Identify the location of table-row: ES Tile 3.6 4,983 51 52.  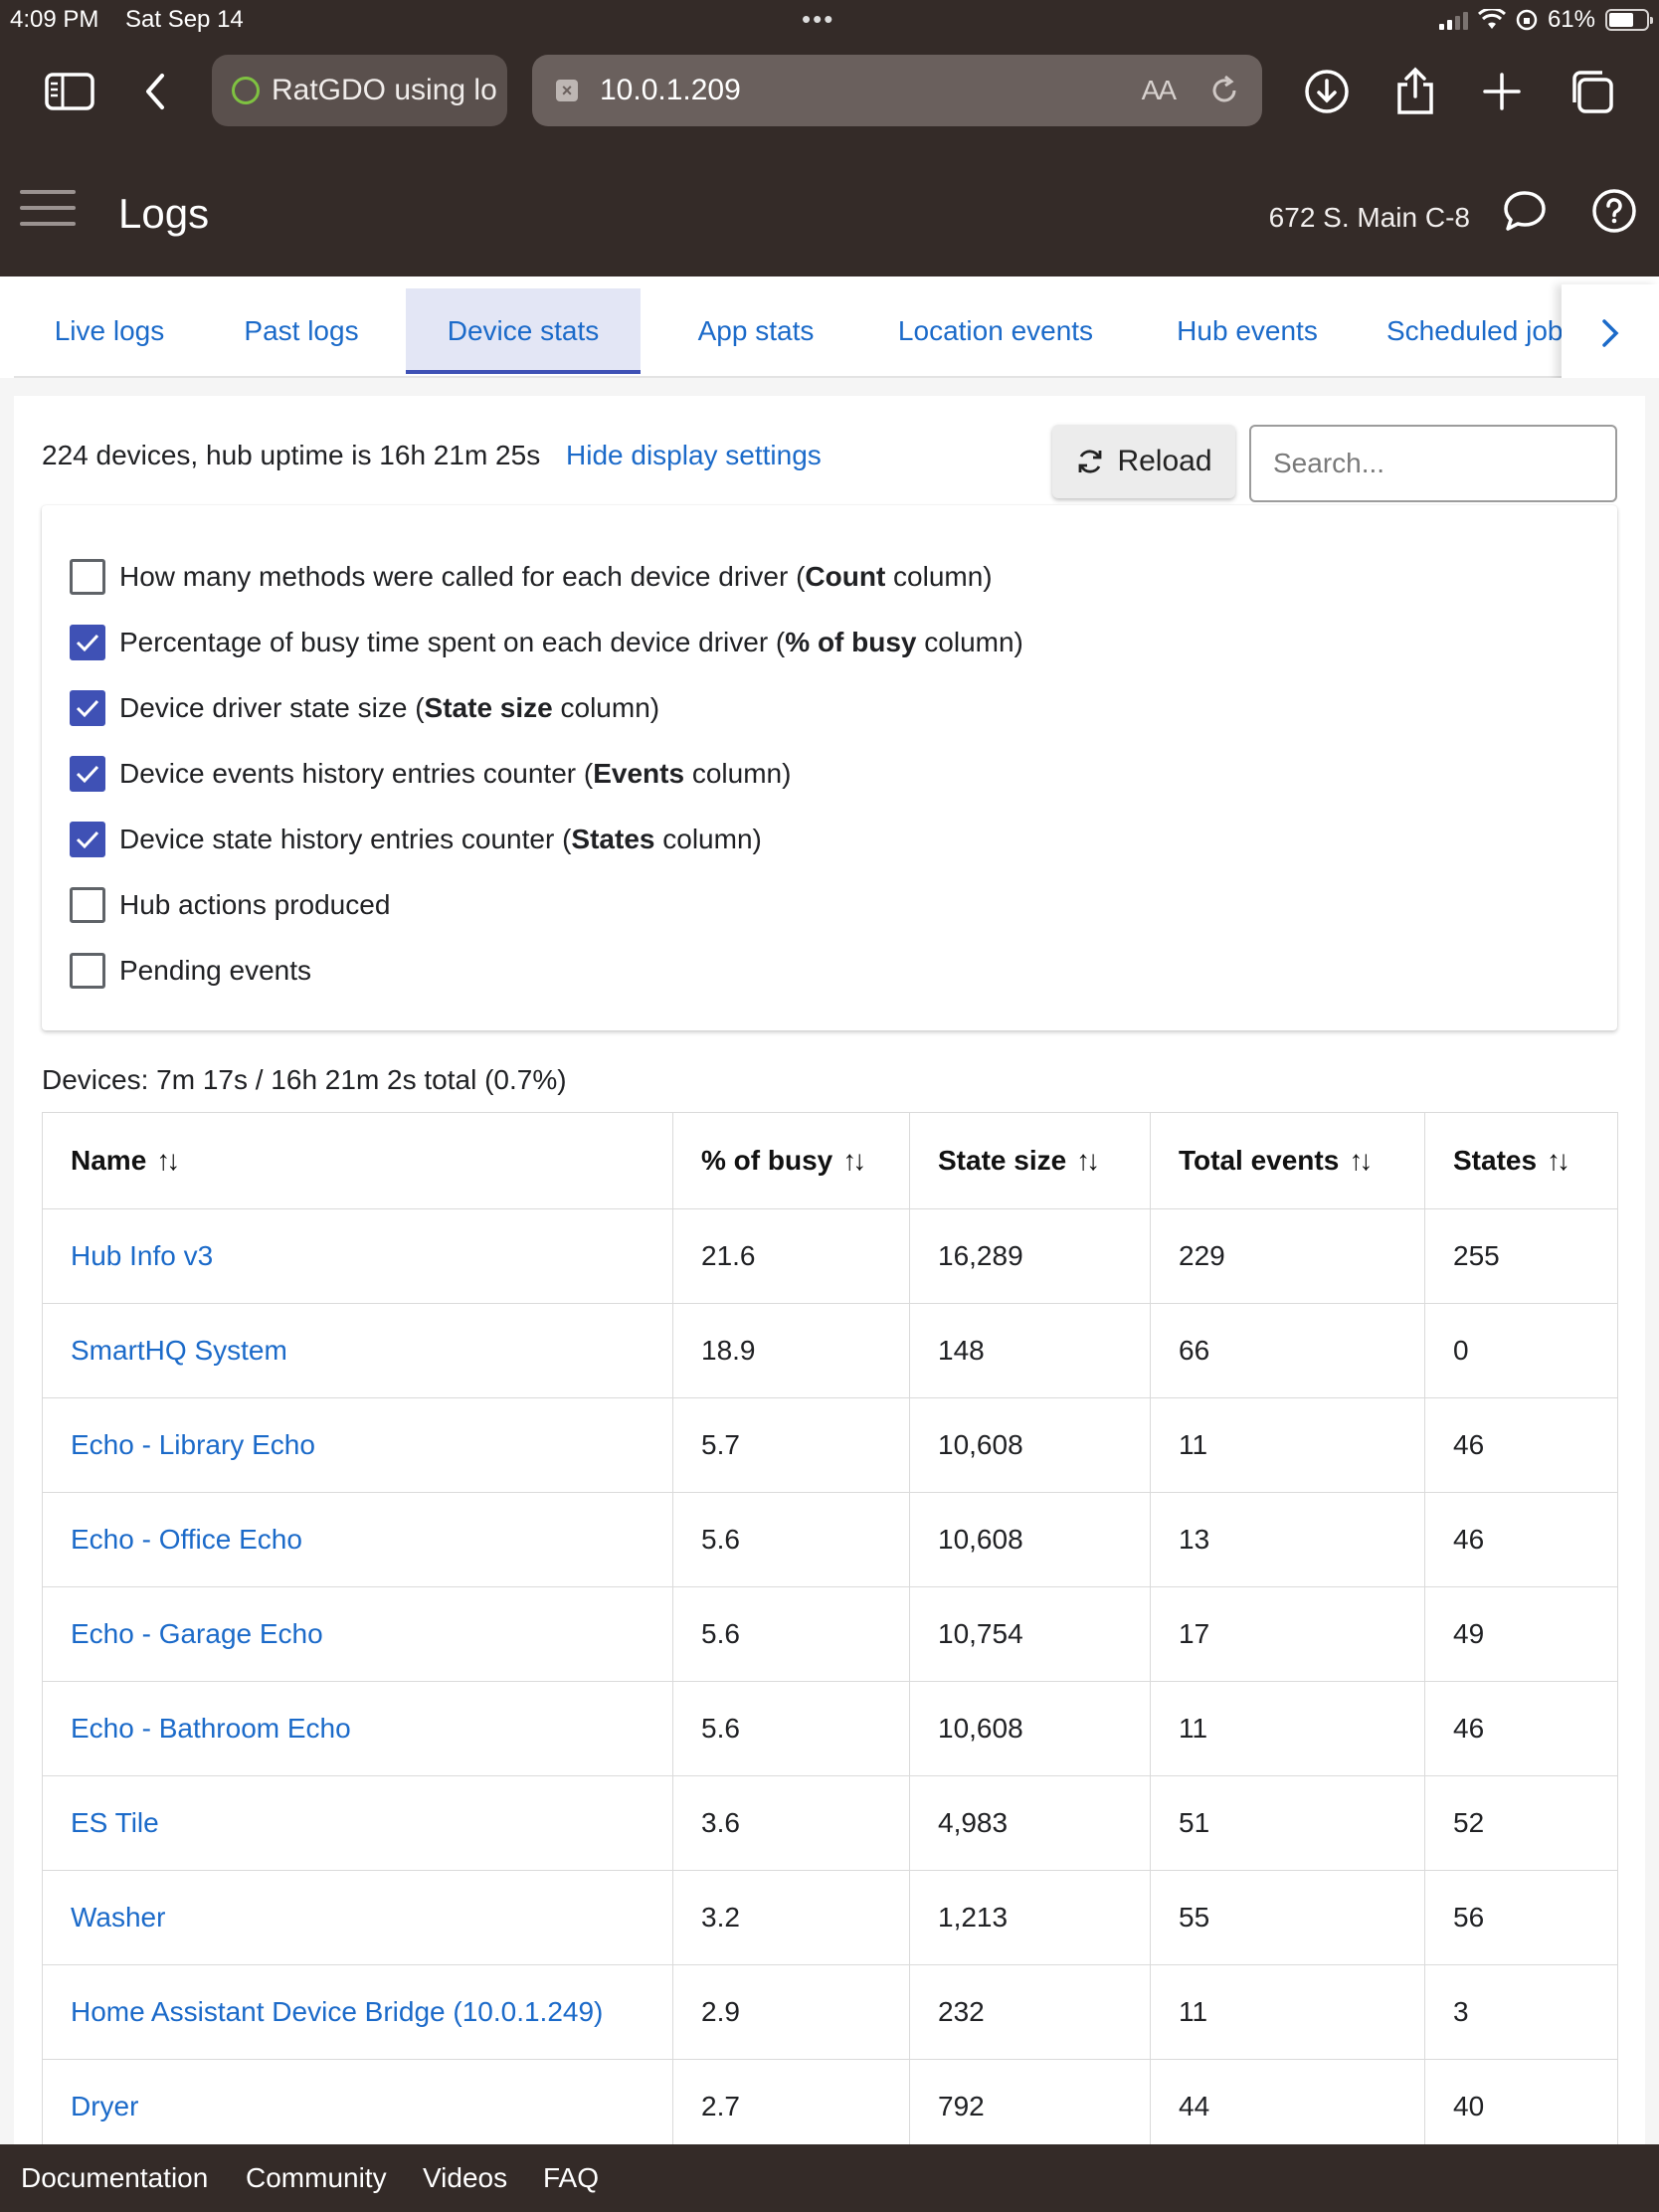
(830, 1823).